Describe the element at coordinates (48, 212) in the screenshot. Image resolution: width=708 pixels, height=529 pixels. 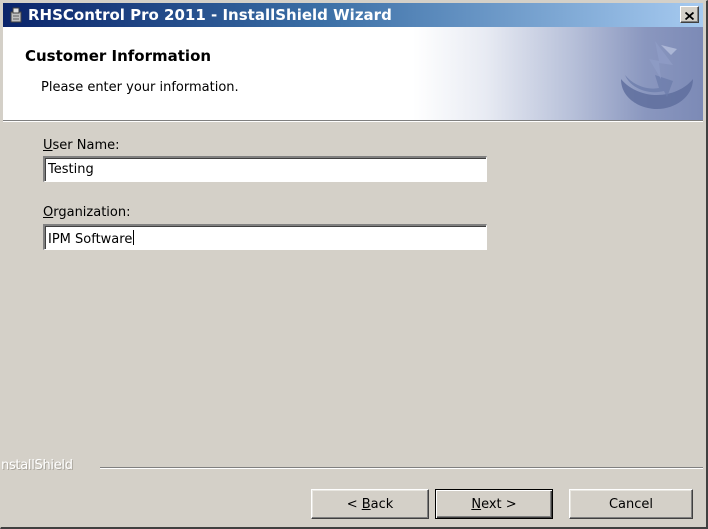
I see `organization-mnemonic: O` at that location.